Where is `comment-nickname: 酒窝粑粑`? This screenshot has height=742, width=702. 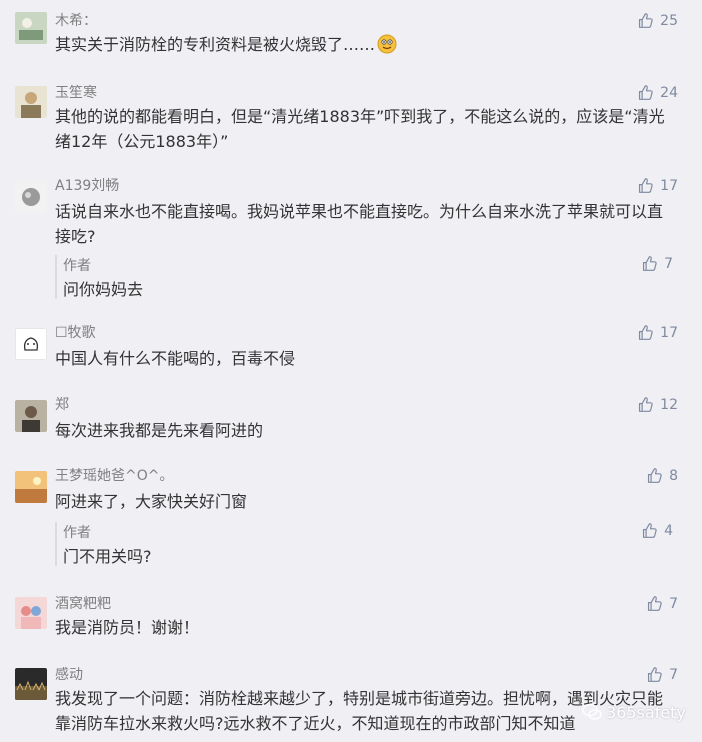
comment-nickname: 酒窝粑粑 is located at coordinates (83, 604).